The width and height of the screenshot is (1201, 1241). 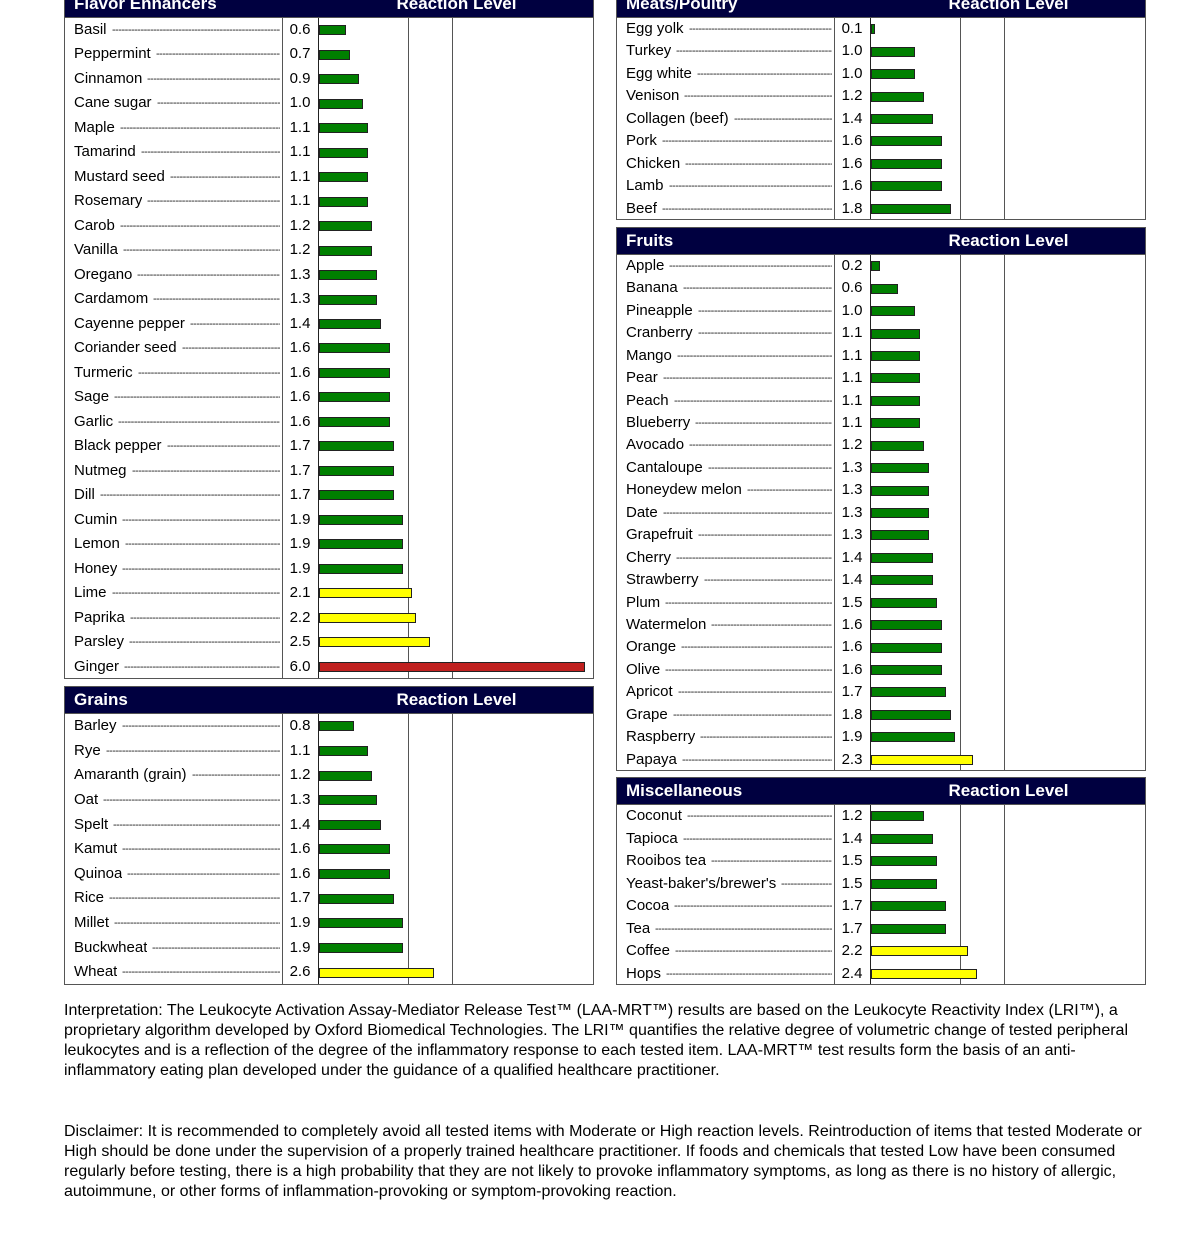 I want to click on item-label: Sage, so click(x=92, y=397).